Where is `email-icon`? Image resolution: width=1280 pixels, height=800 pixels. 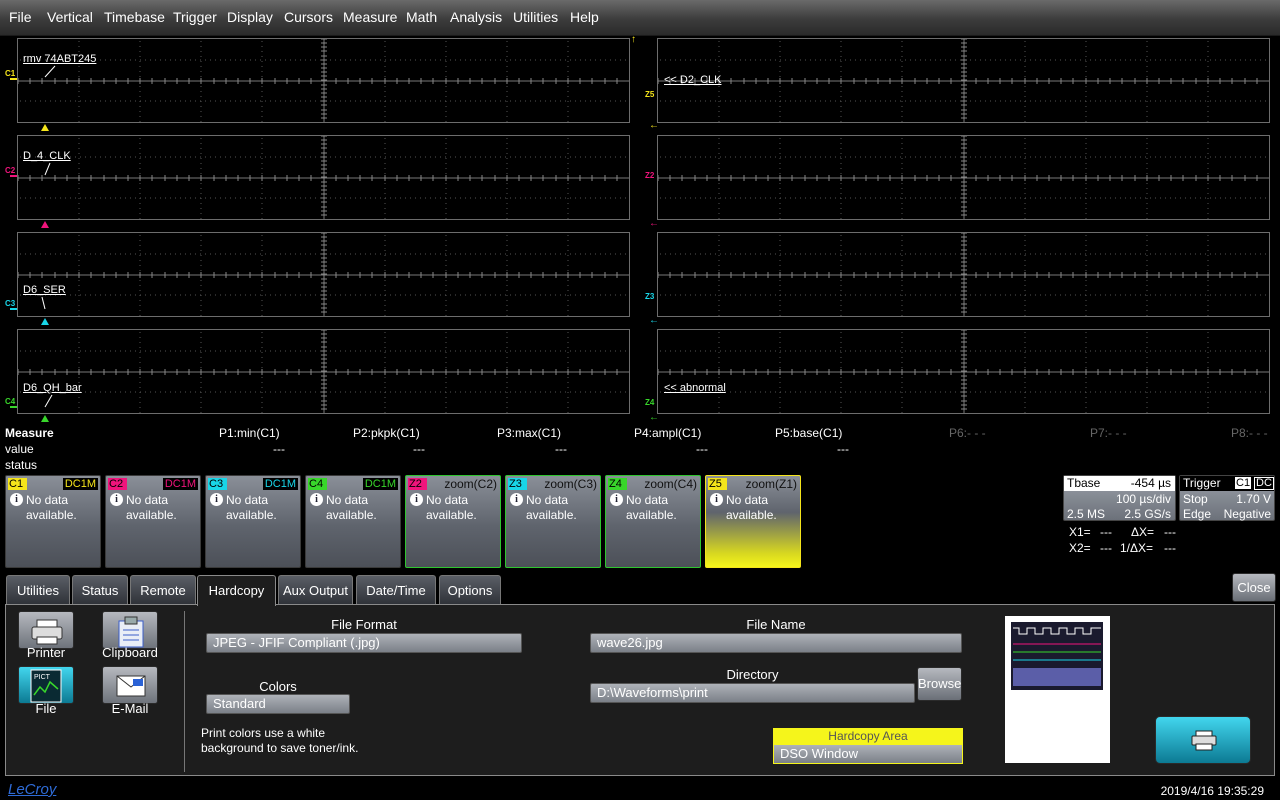 email-icon is located at coordinates (131, 686).